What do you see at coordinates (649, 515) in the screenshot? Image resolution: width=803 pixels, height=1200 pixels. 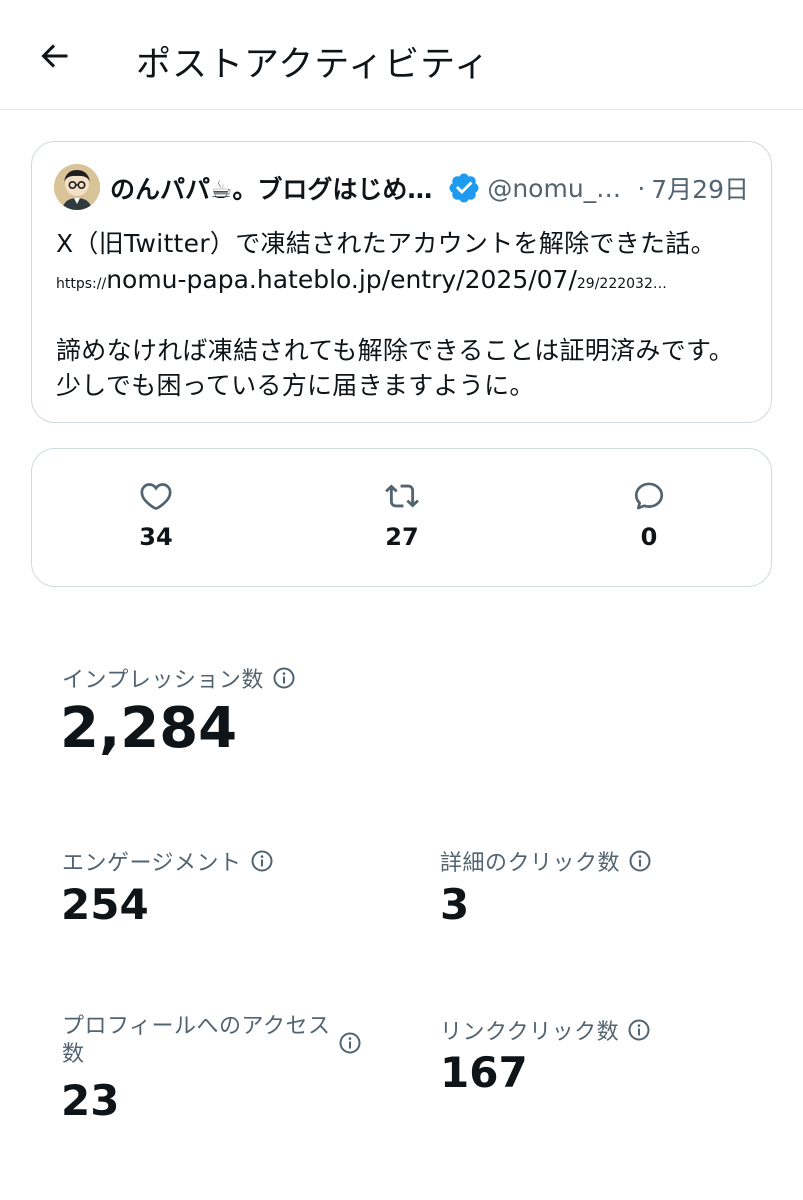 I see `replies-metric: 0` at bounding box center [649, 515].